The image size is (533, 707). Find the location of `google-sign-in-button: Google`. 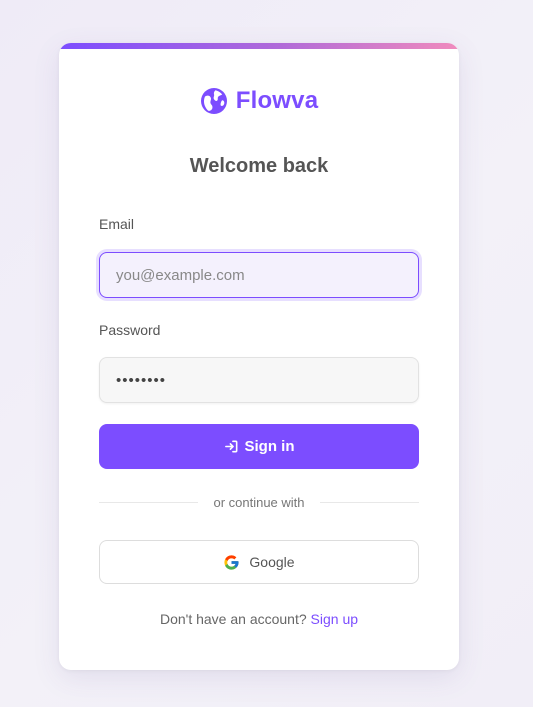

google-sign-in-button: Google is located at coordinates (259, 562).